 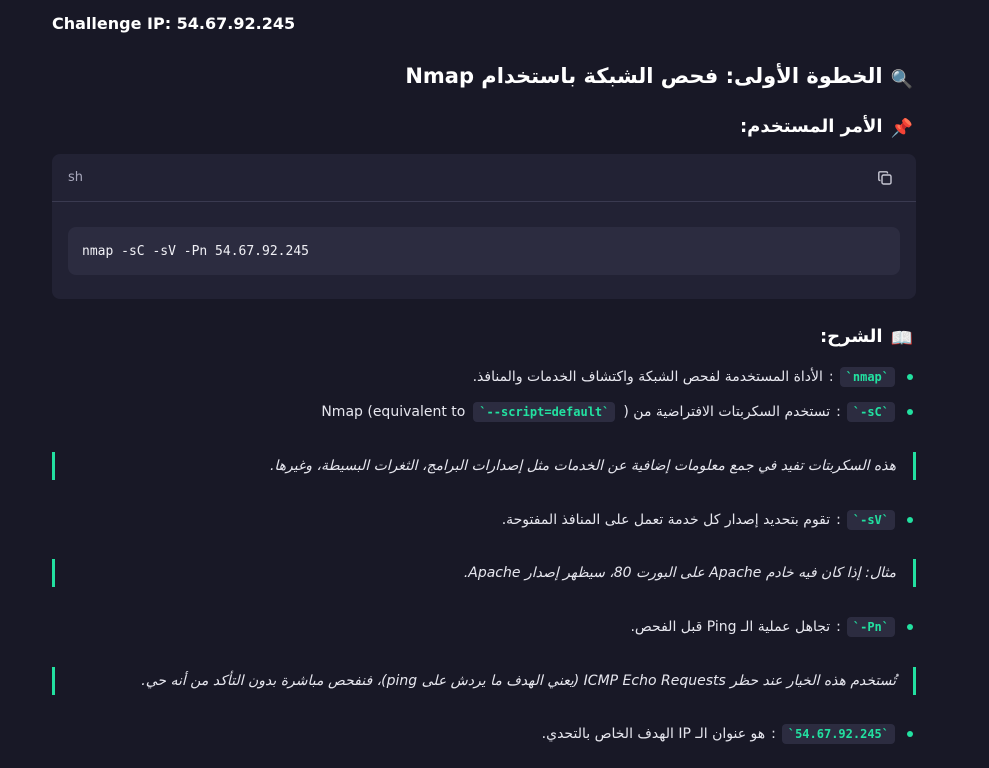 I want to click on copy-icon, so click(x=885, y=177).